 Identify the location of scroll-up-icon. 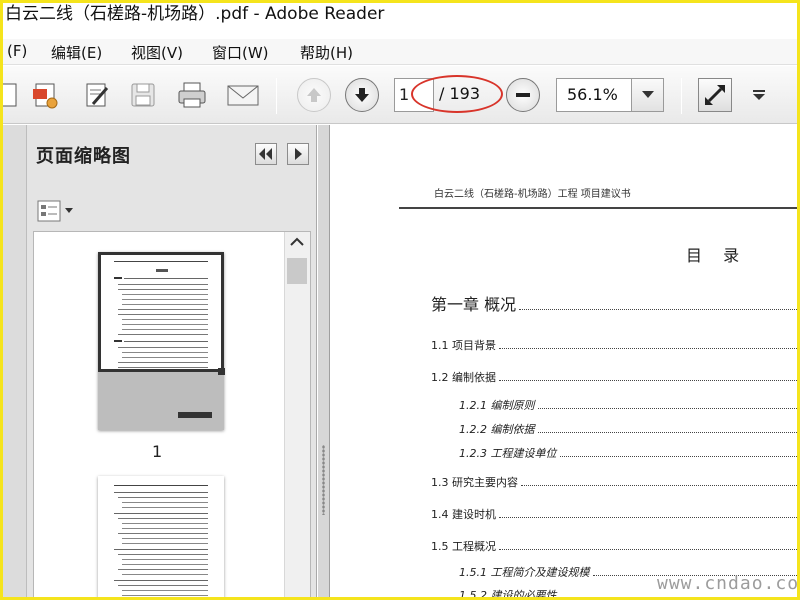
(297, 242).